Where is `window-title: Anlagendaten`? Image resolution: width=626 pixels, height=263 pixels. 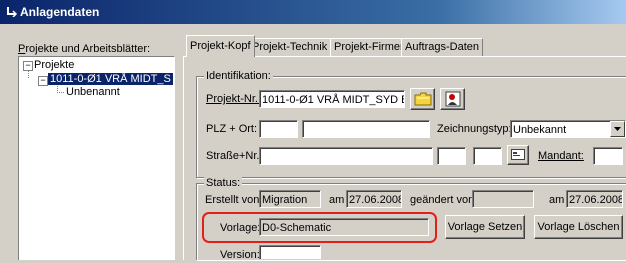 window-title: Anlagendaten is located at coordinates (60, 12).